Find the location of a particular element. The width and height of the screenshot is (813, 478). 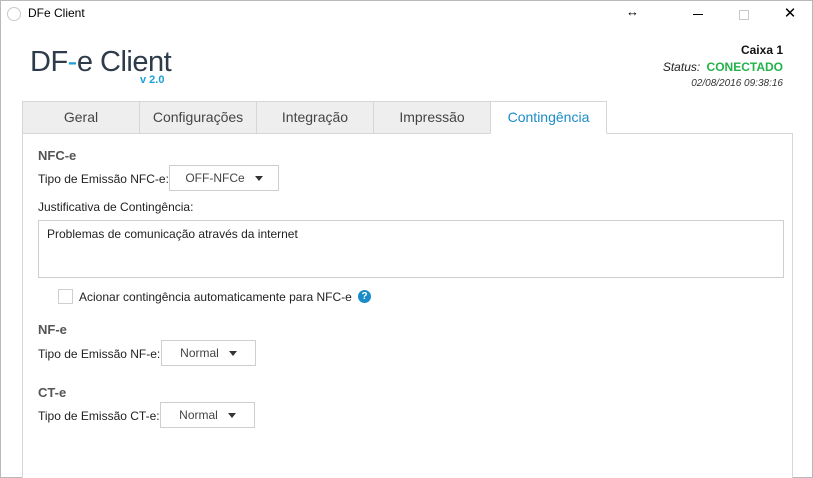

nfce-tipo-select: OFF-NFCe is located at coordinates (224, 178).